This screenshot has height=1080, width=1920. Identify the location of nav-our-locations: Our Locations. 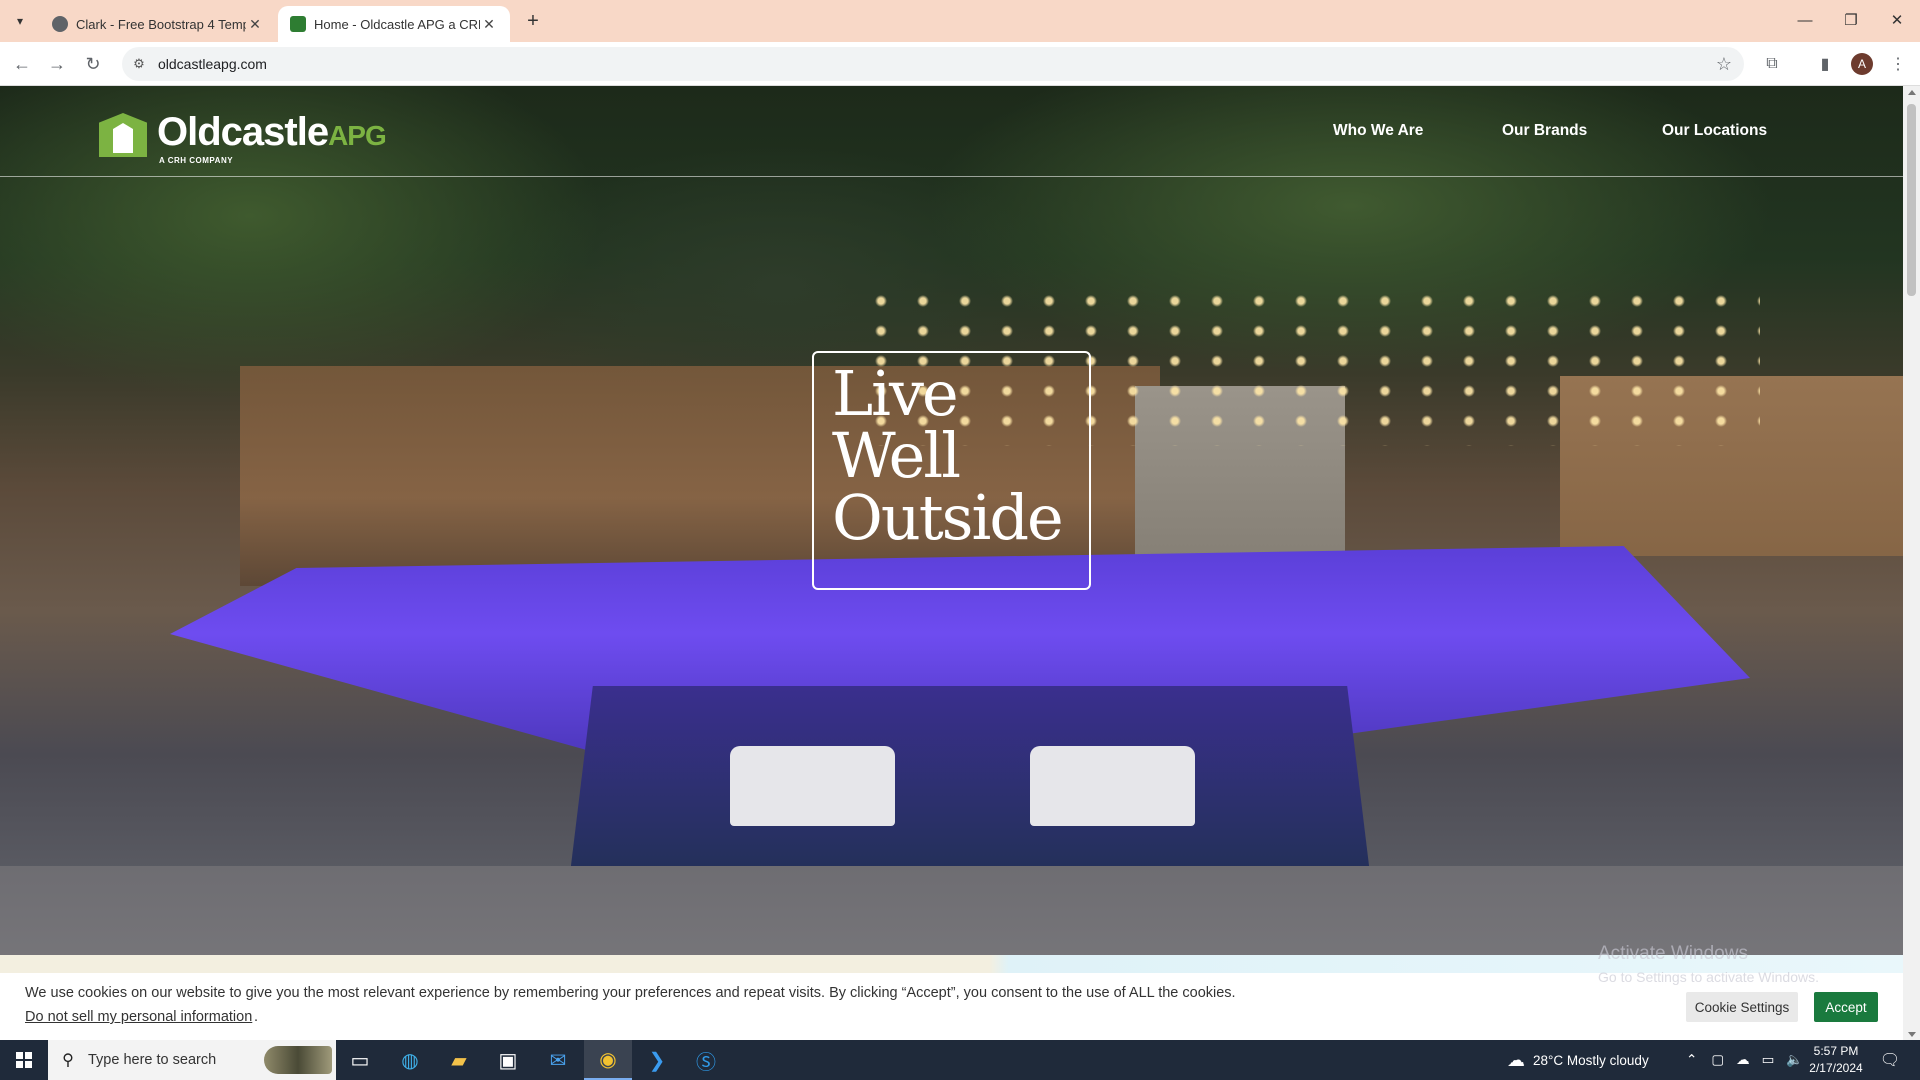
(1714, 131).